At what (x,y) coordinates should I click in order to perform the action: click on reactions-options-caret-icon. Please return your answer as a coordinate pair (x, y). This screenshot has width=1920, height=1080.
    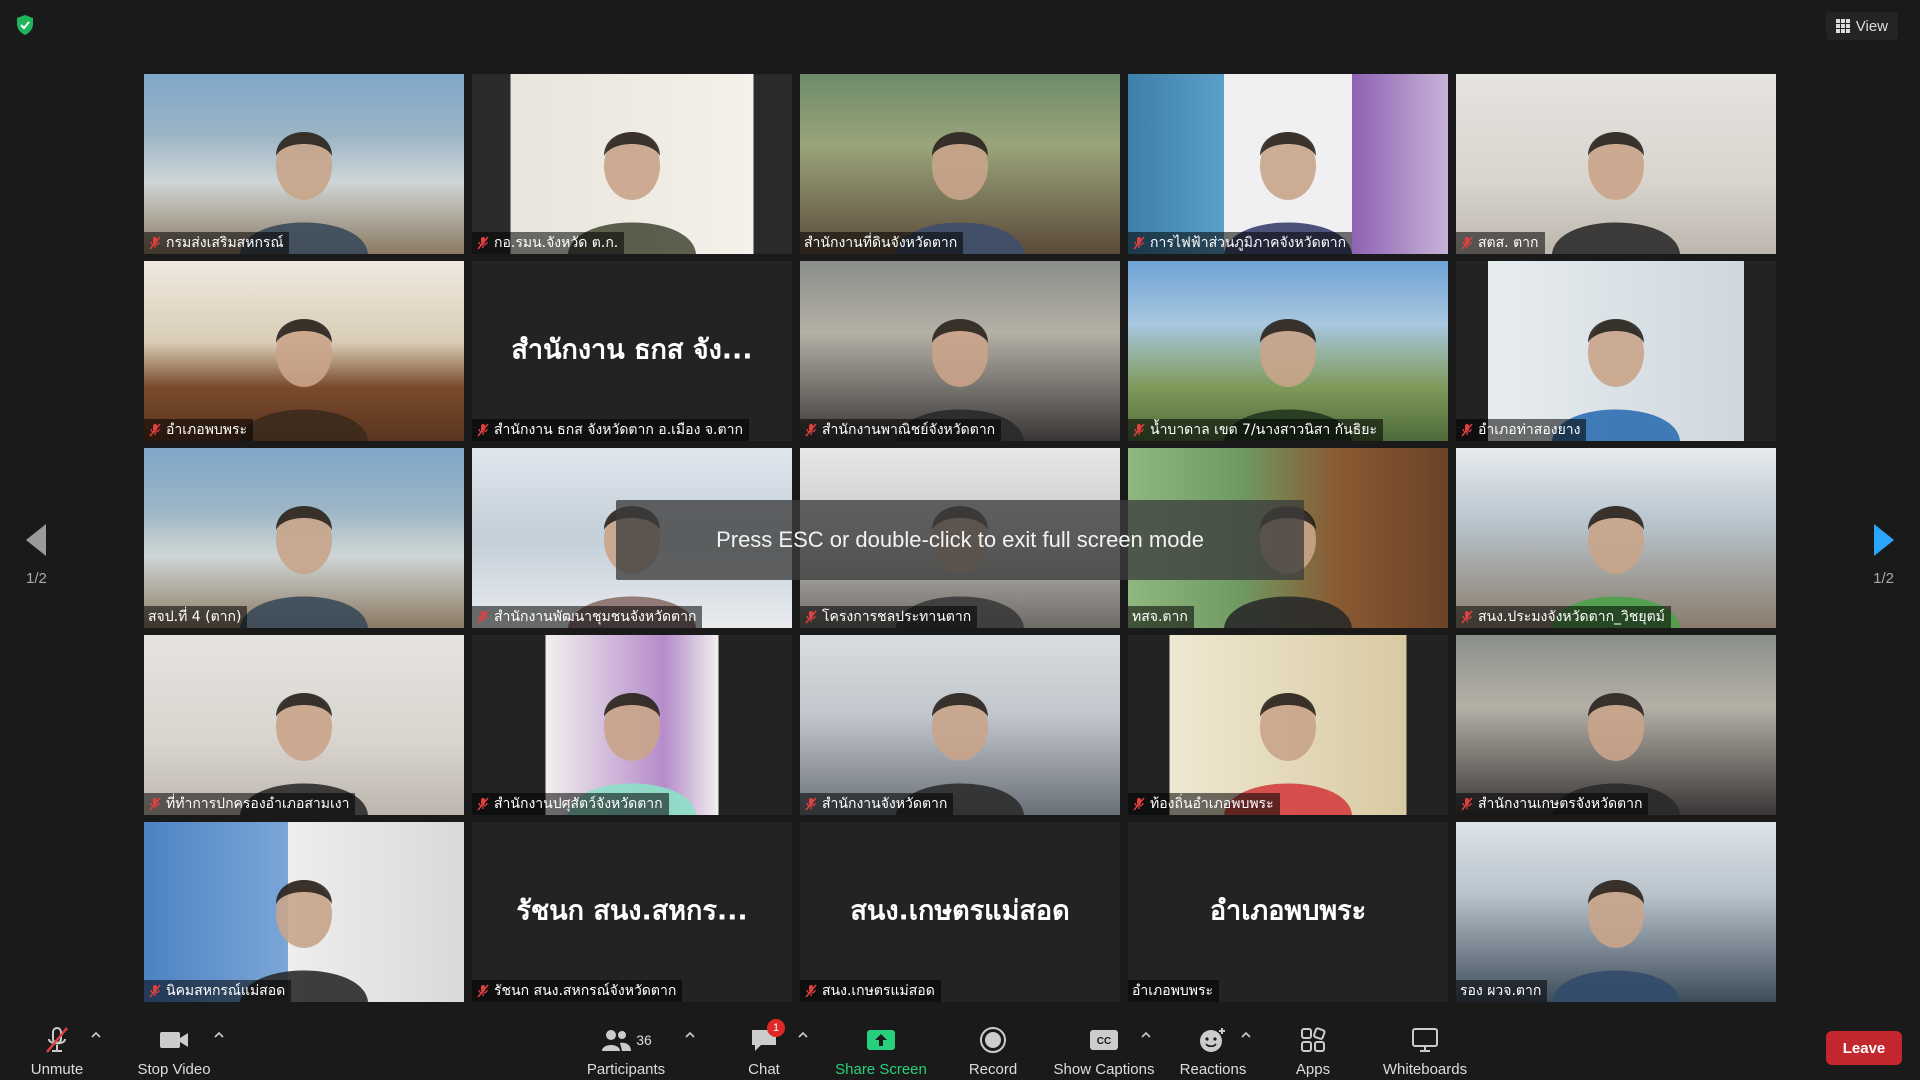
    Looking at the image, I should click on (1246, 1035).